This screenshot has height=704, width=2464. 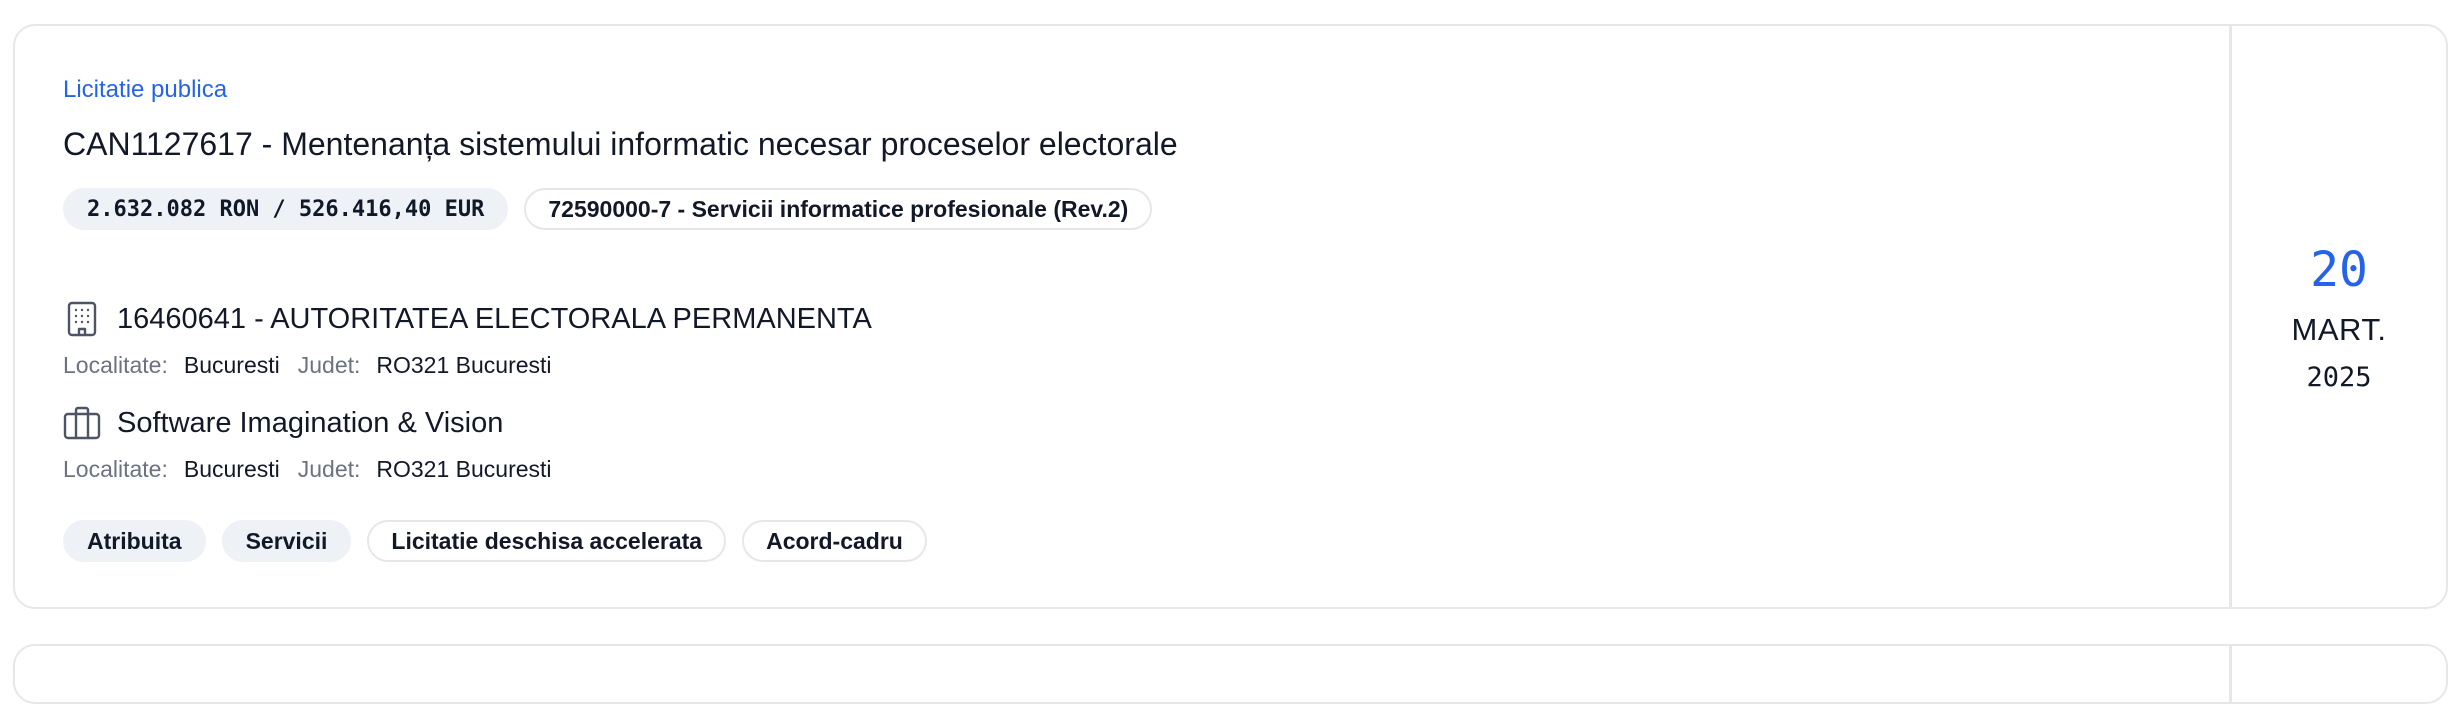 I want to click on card-divider, so click(x=2230, y=674).